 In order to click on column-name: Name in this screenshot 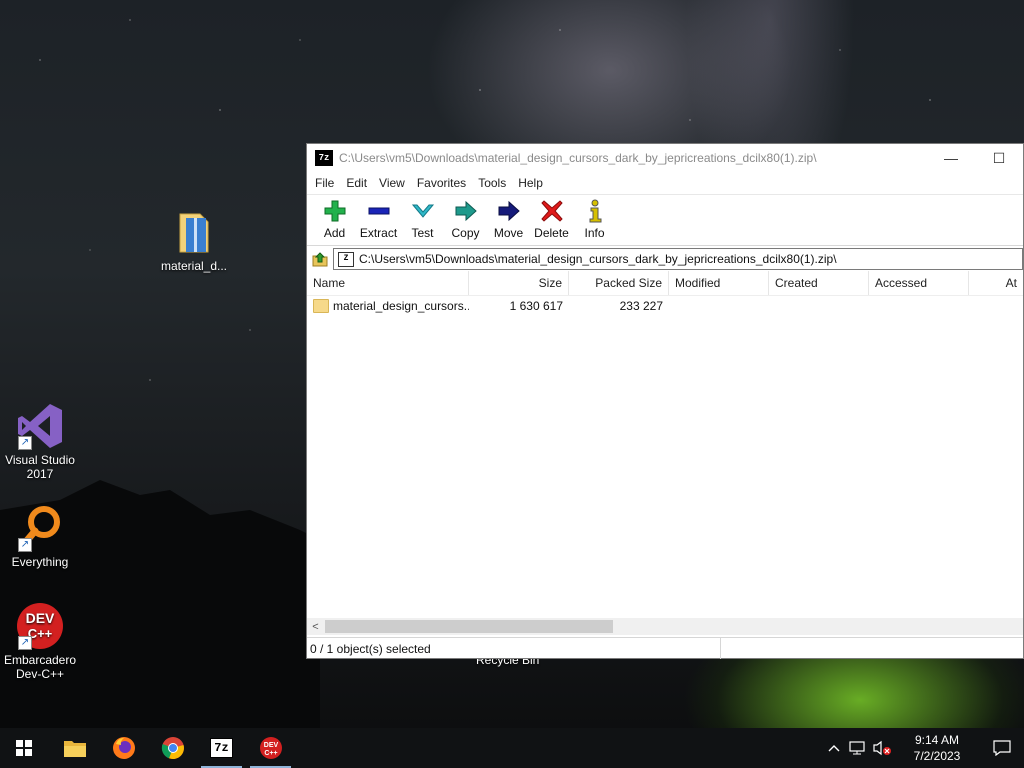, I will do `click(388, 283)`.